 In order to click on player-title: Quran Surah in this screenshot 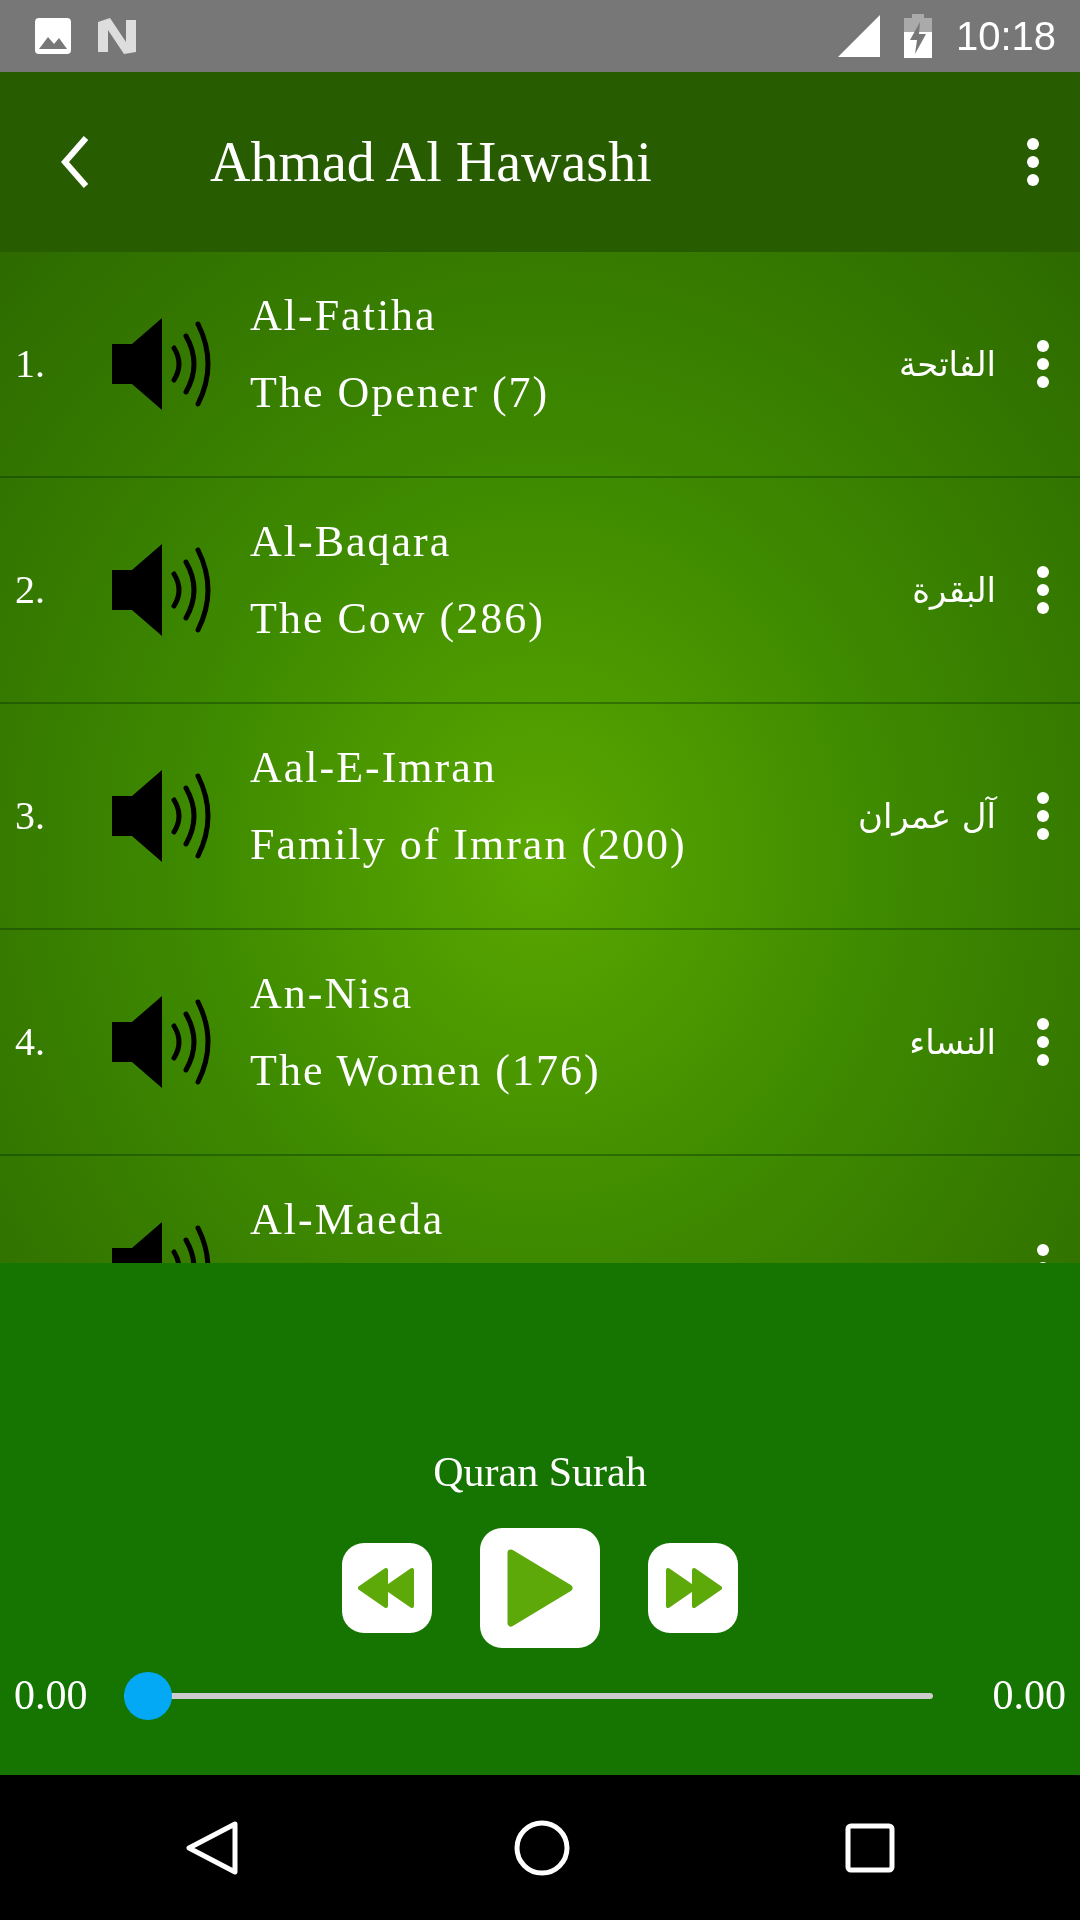, I will do `click(540, 1472)`.